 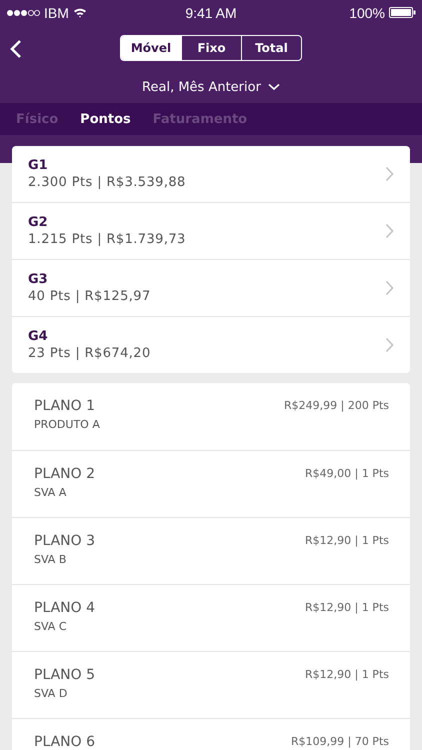 I want to click on group-name: G4, so click(x=38, y=336).